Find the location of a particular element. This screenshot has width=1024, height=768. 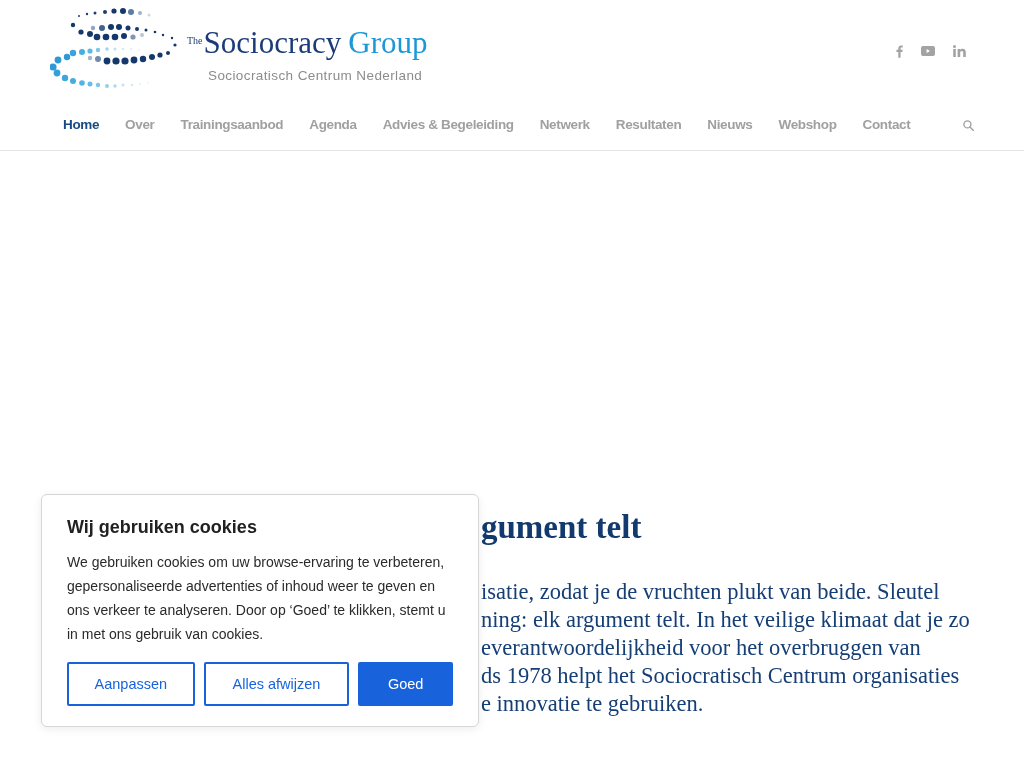

logo-name-accent: Group is located at coordinates (388, 43).